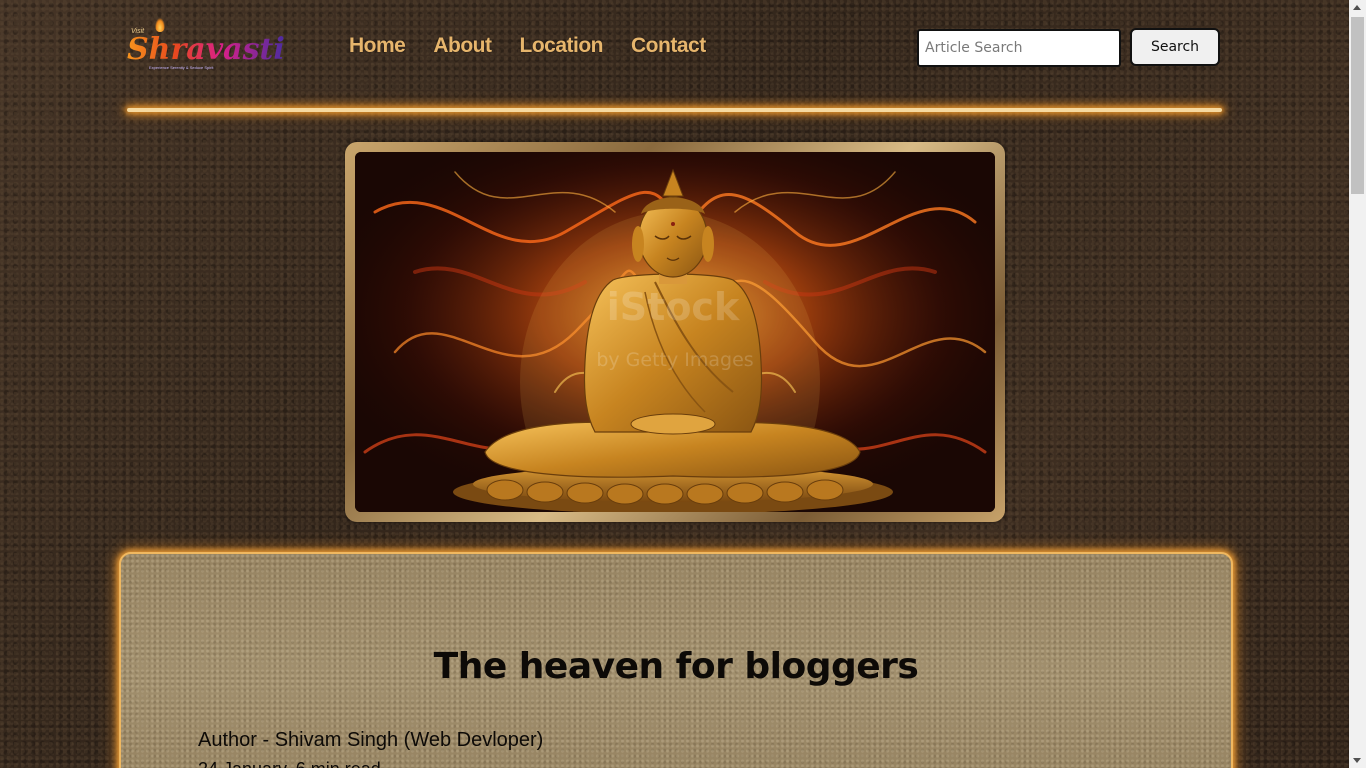  I want to click on header-divider, so click(674, 110).